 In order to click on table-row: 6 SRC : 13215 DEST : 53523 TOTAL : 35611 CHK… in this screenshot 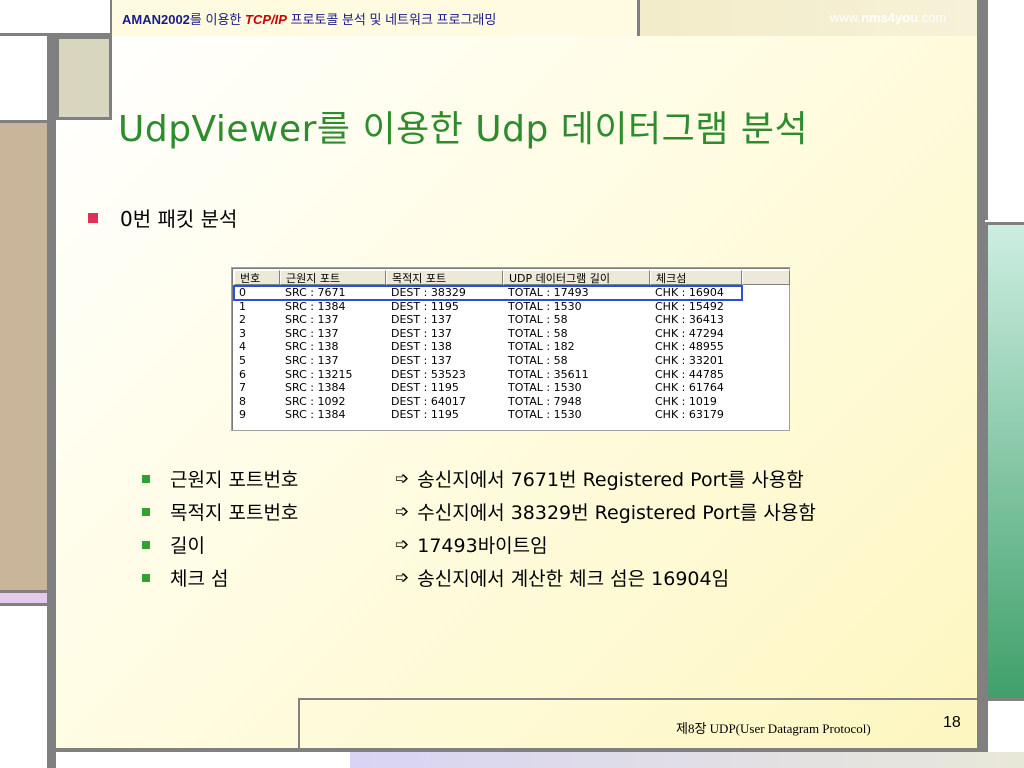, I will do `click(488, 375)`.